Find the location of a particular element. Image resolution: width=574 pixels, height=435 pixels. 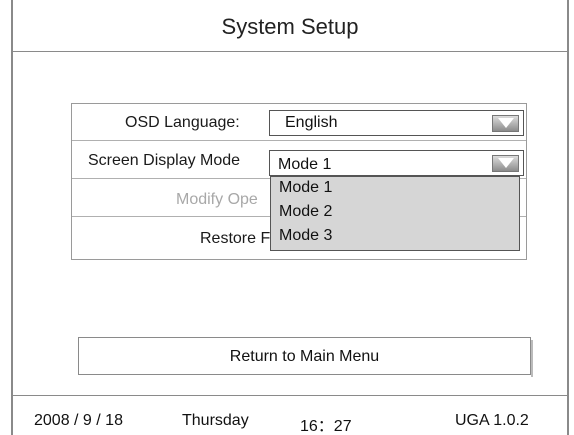

status-date: 2008 / 9 / 18 is located at coordinates (78, 420).